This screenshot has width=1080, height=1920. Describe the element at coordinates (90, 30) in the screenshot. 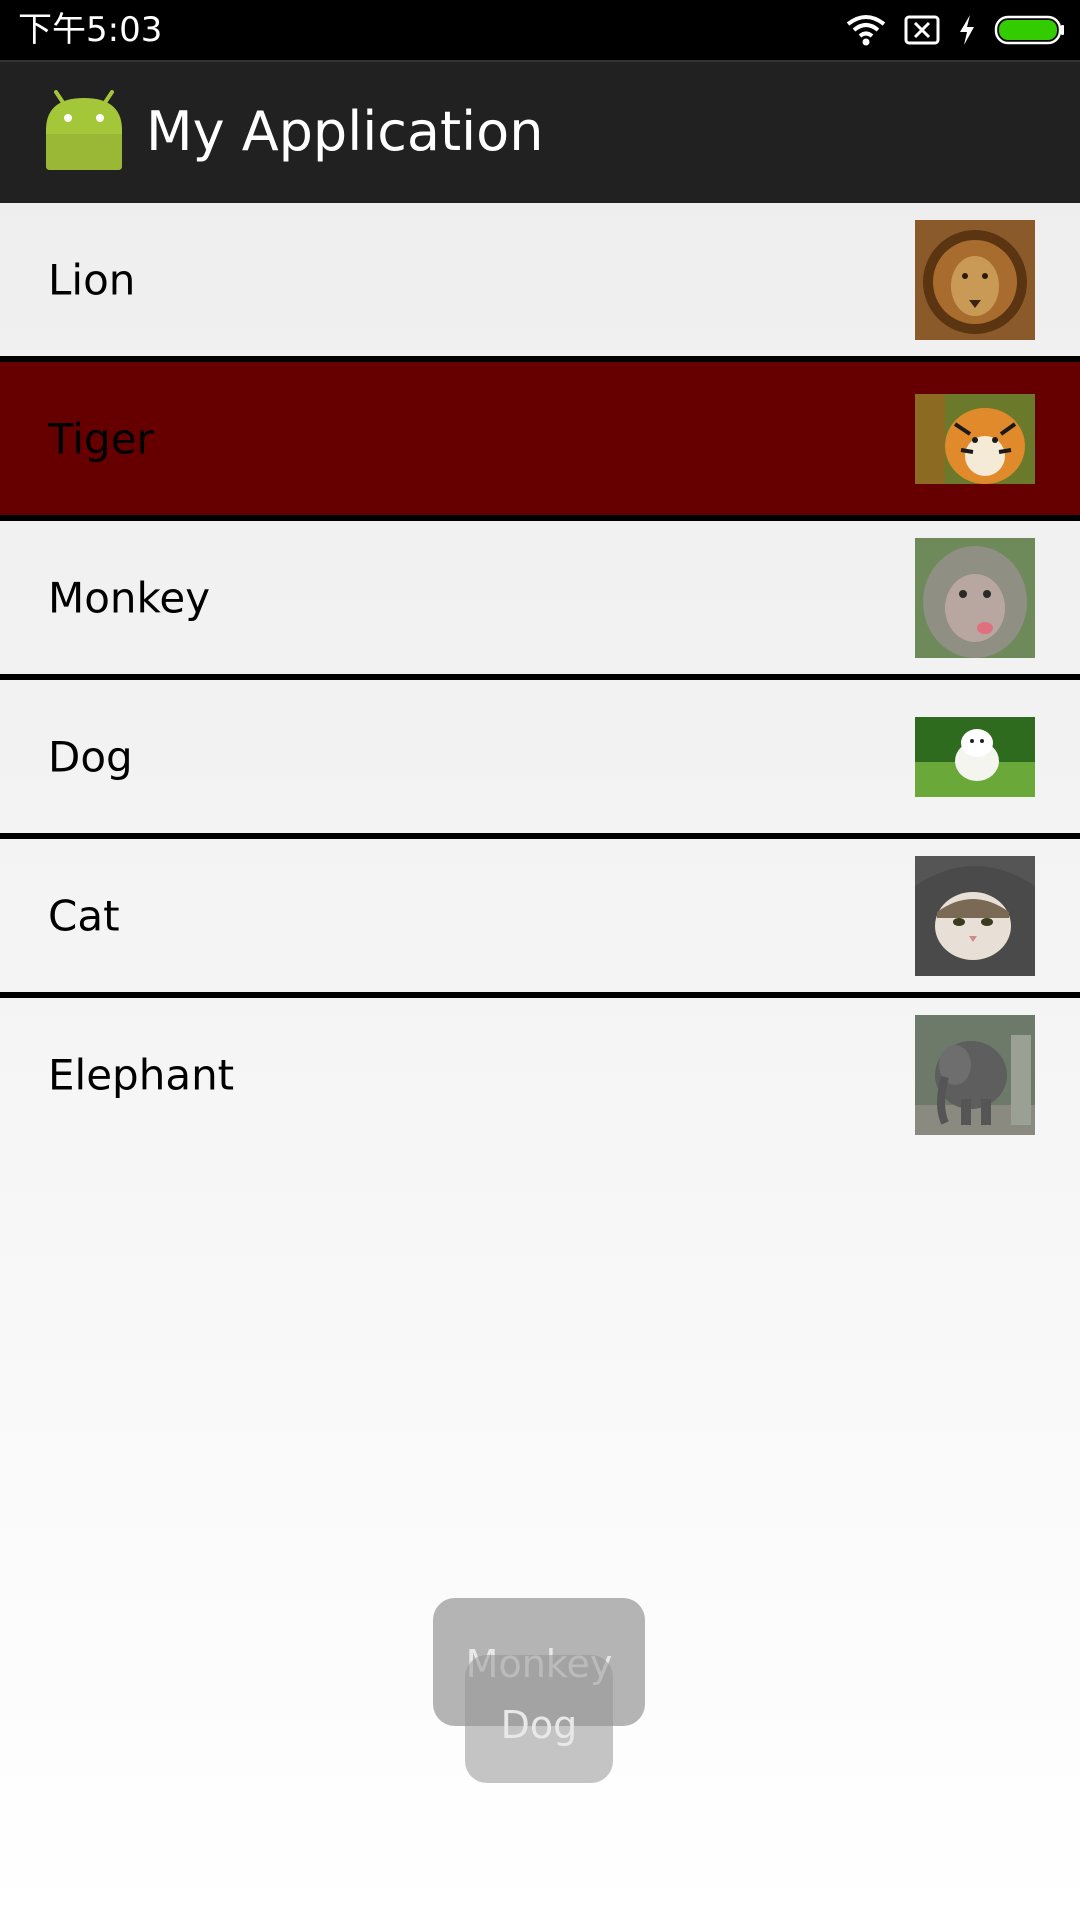

I see `status-time: 下午5:03` at that location.